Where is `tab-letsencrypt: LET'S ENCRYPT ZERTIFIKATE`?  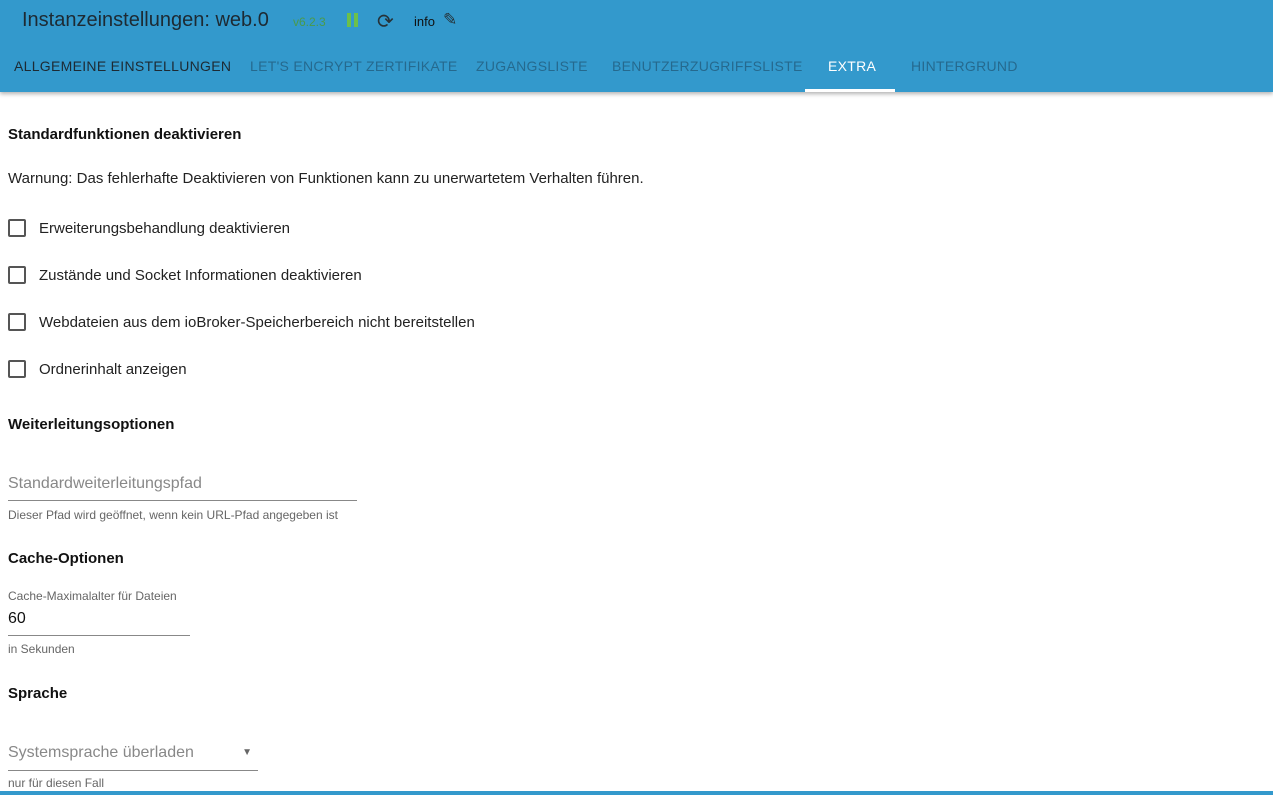
tab-letsencrypt: LET'S ENCRYPT ZERTIFIKATE is located at coordinates (354, 66).